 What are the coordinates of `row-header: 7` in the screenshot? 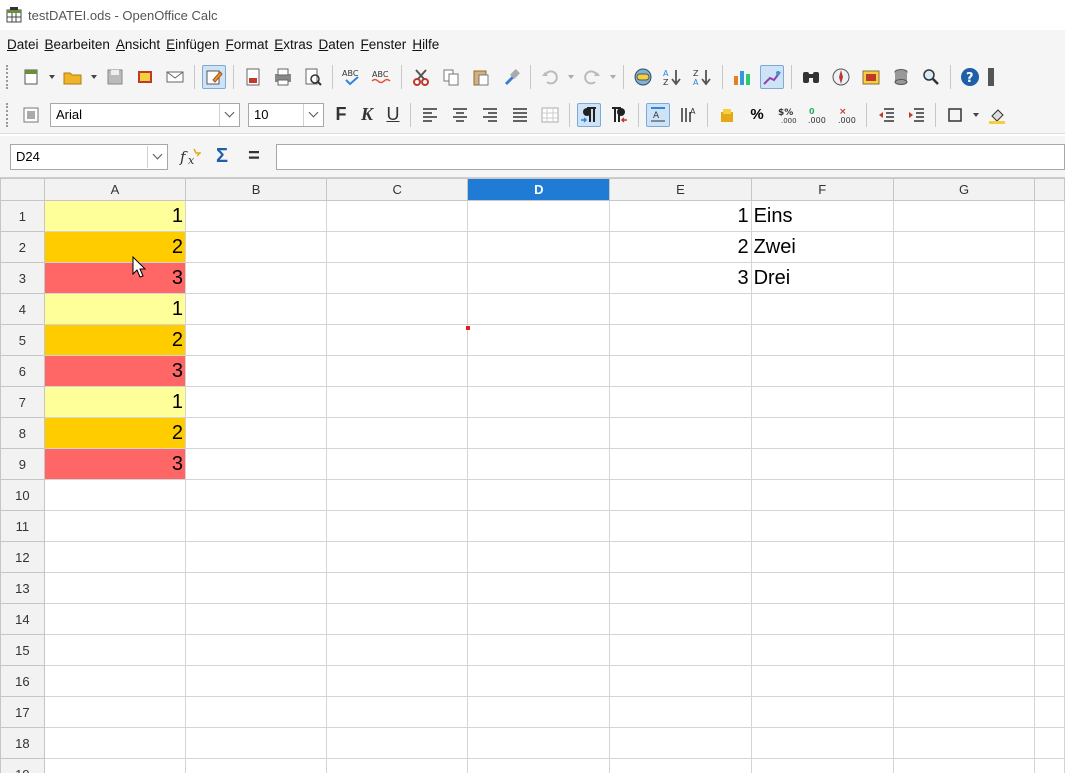 It's located at (22, 402).